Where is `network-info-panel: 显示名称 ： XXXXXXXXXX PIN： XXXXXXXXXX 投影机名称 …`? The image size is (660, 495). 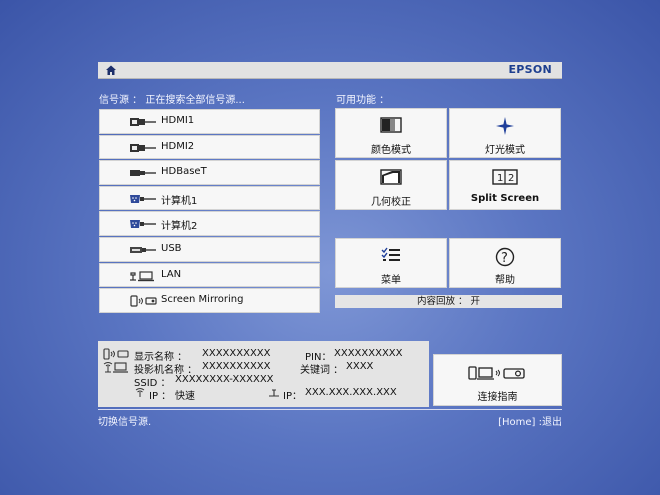
network-info-panel: 显示名称 ： XXXXXXXXXX PIN： XXXXXXXXXX 投影机名称 … is located at coordinates (263, 374).